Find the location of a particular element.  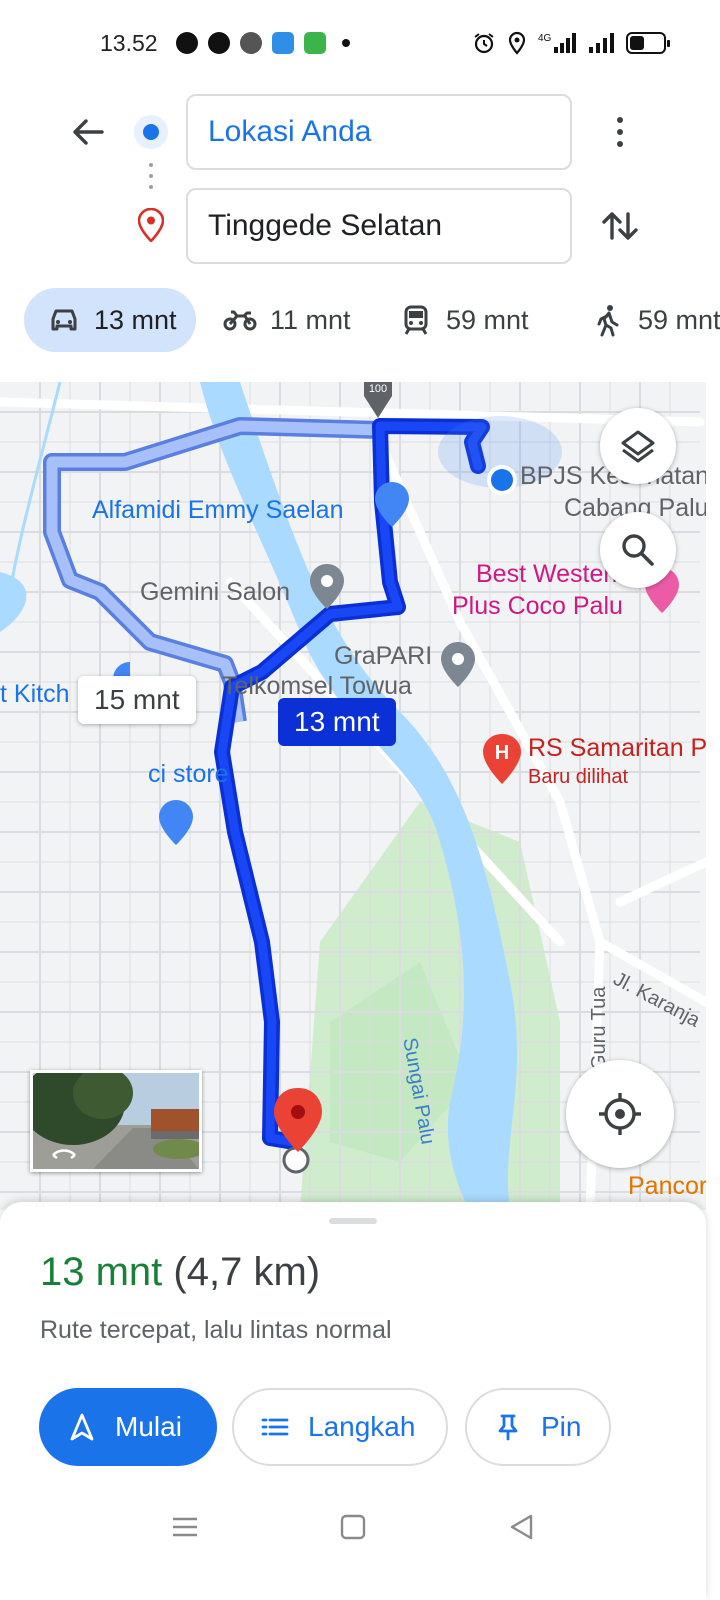

road-shield-label: 100 is located at coordinates (378, 389).